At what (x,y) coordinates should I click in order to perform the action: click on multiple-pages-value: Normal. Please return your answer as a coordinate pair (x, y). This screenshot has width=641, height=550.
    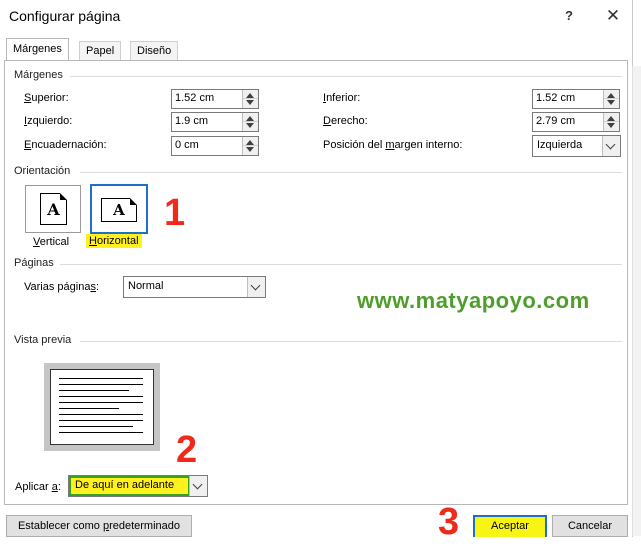
    Looking at the image, I should click on (145, 286).